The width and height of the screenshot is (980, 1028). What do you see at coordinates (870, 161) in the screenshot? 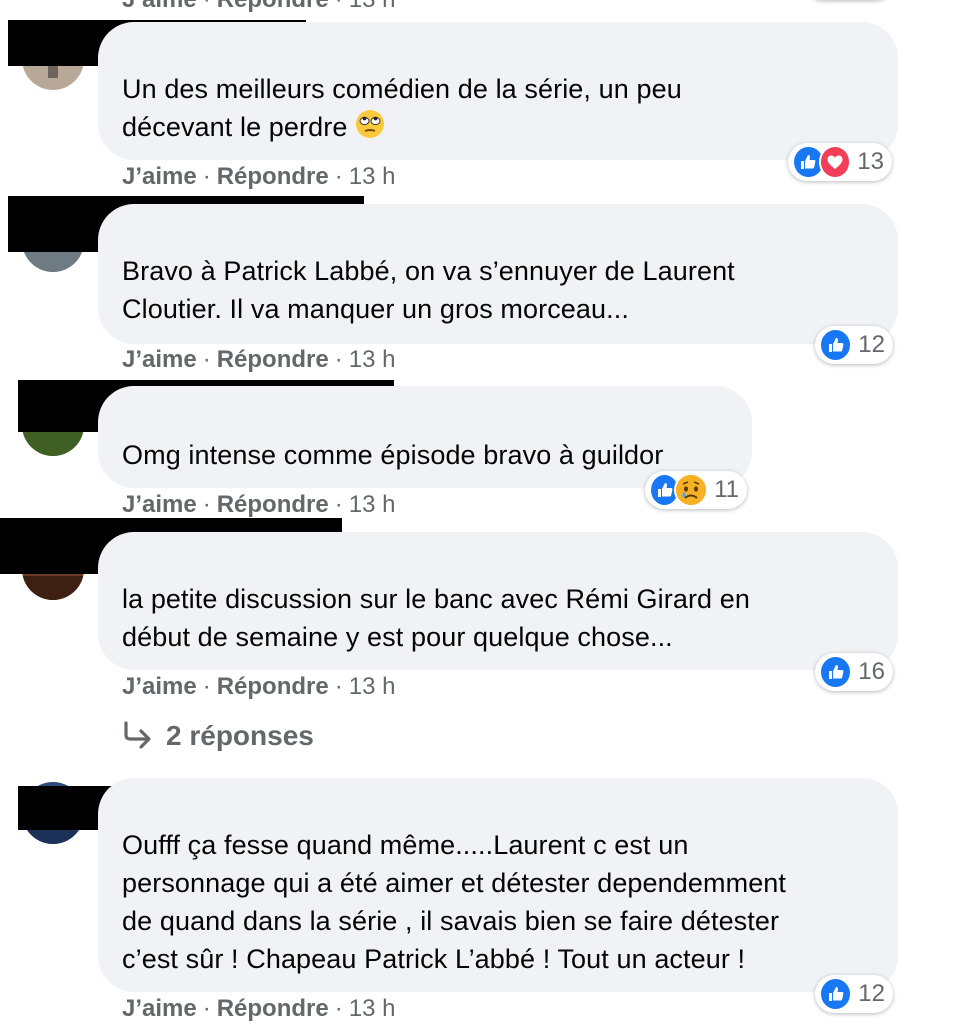
I see `reaction-count: 13` at bounding box center [870, 161].